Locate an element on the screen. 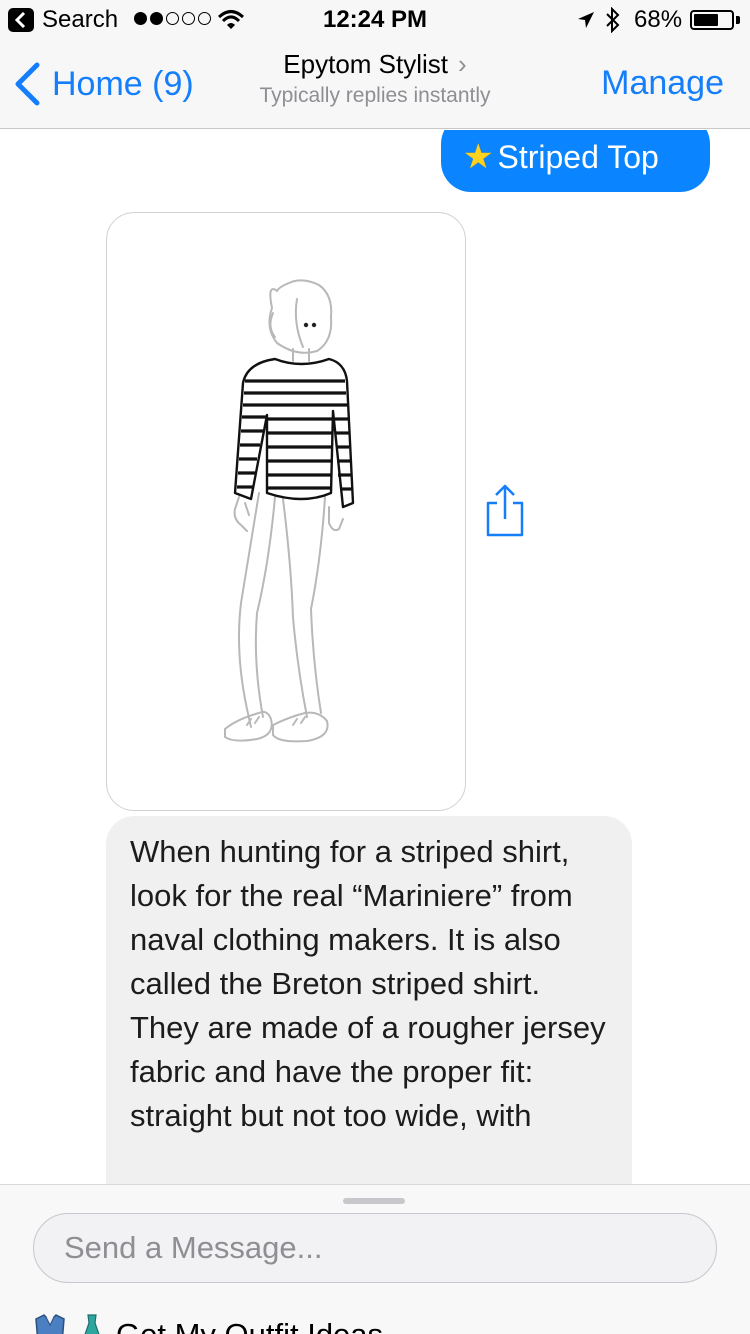  battery-tip is located at coordinates (738, 20).